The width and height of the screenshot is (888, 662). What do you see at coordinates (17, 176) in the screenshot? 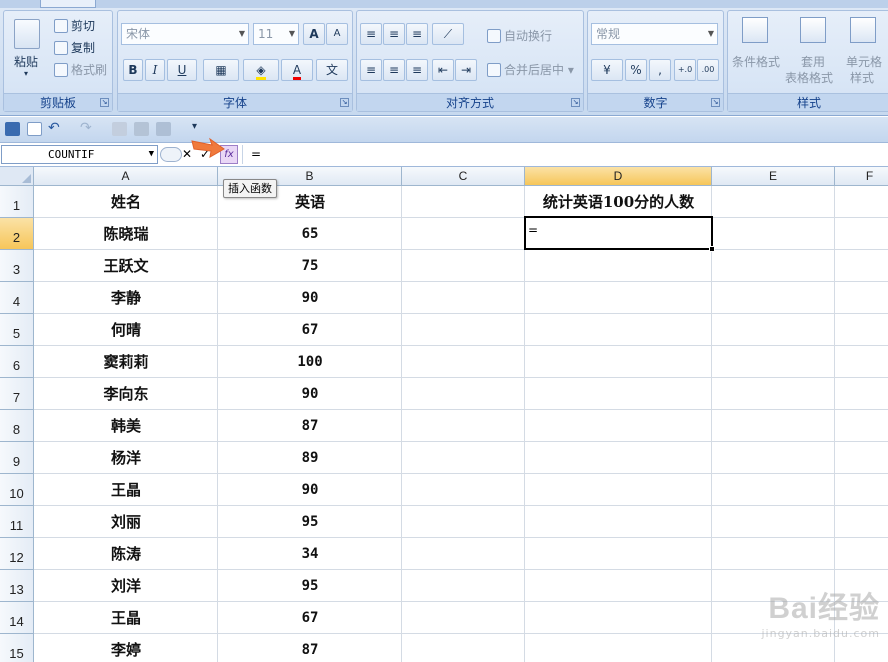
I see `select-all-corner` at bounding box center [17, 176].